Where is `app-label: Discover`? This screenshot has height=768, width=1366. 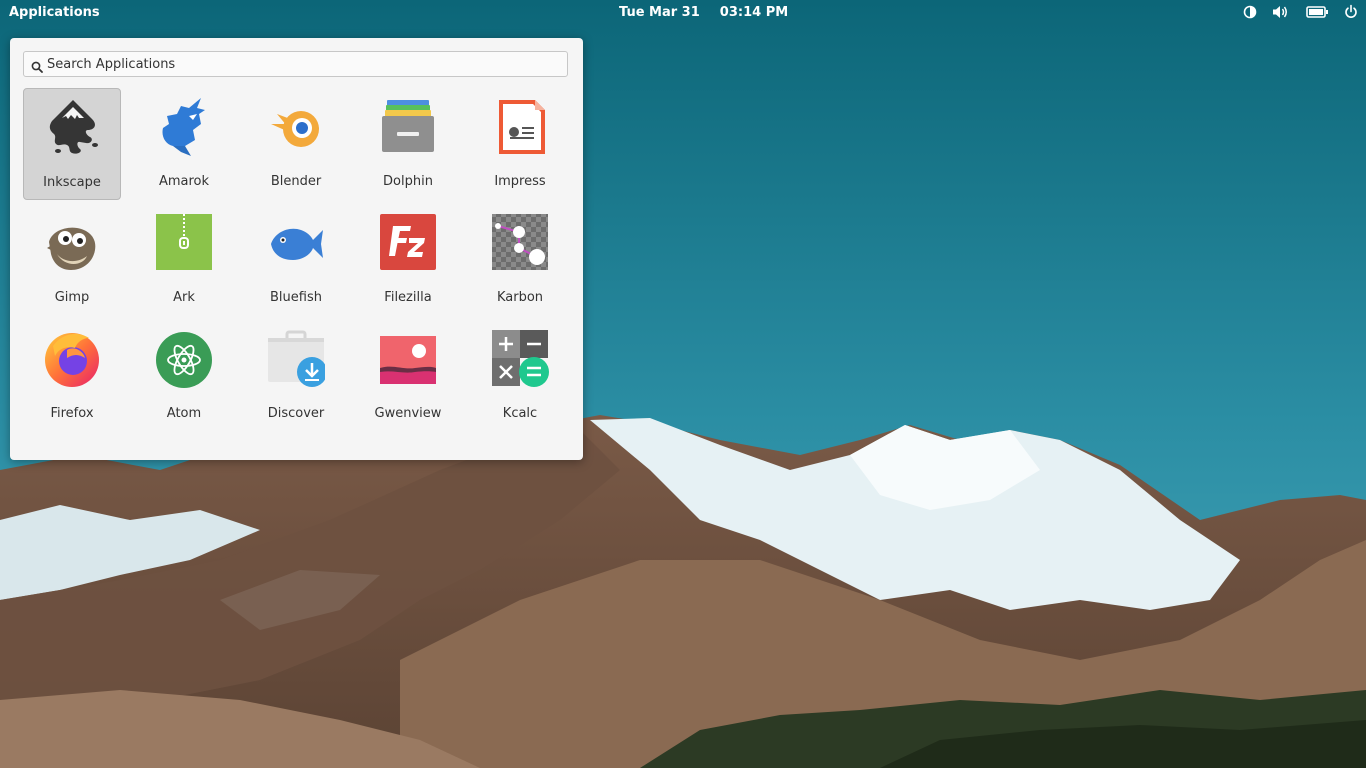
app-label: Discover is located at coordinates (296, 413).